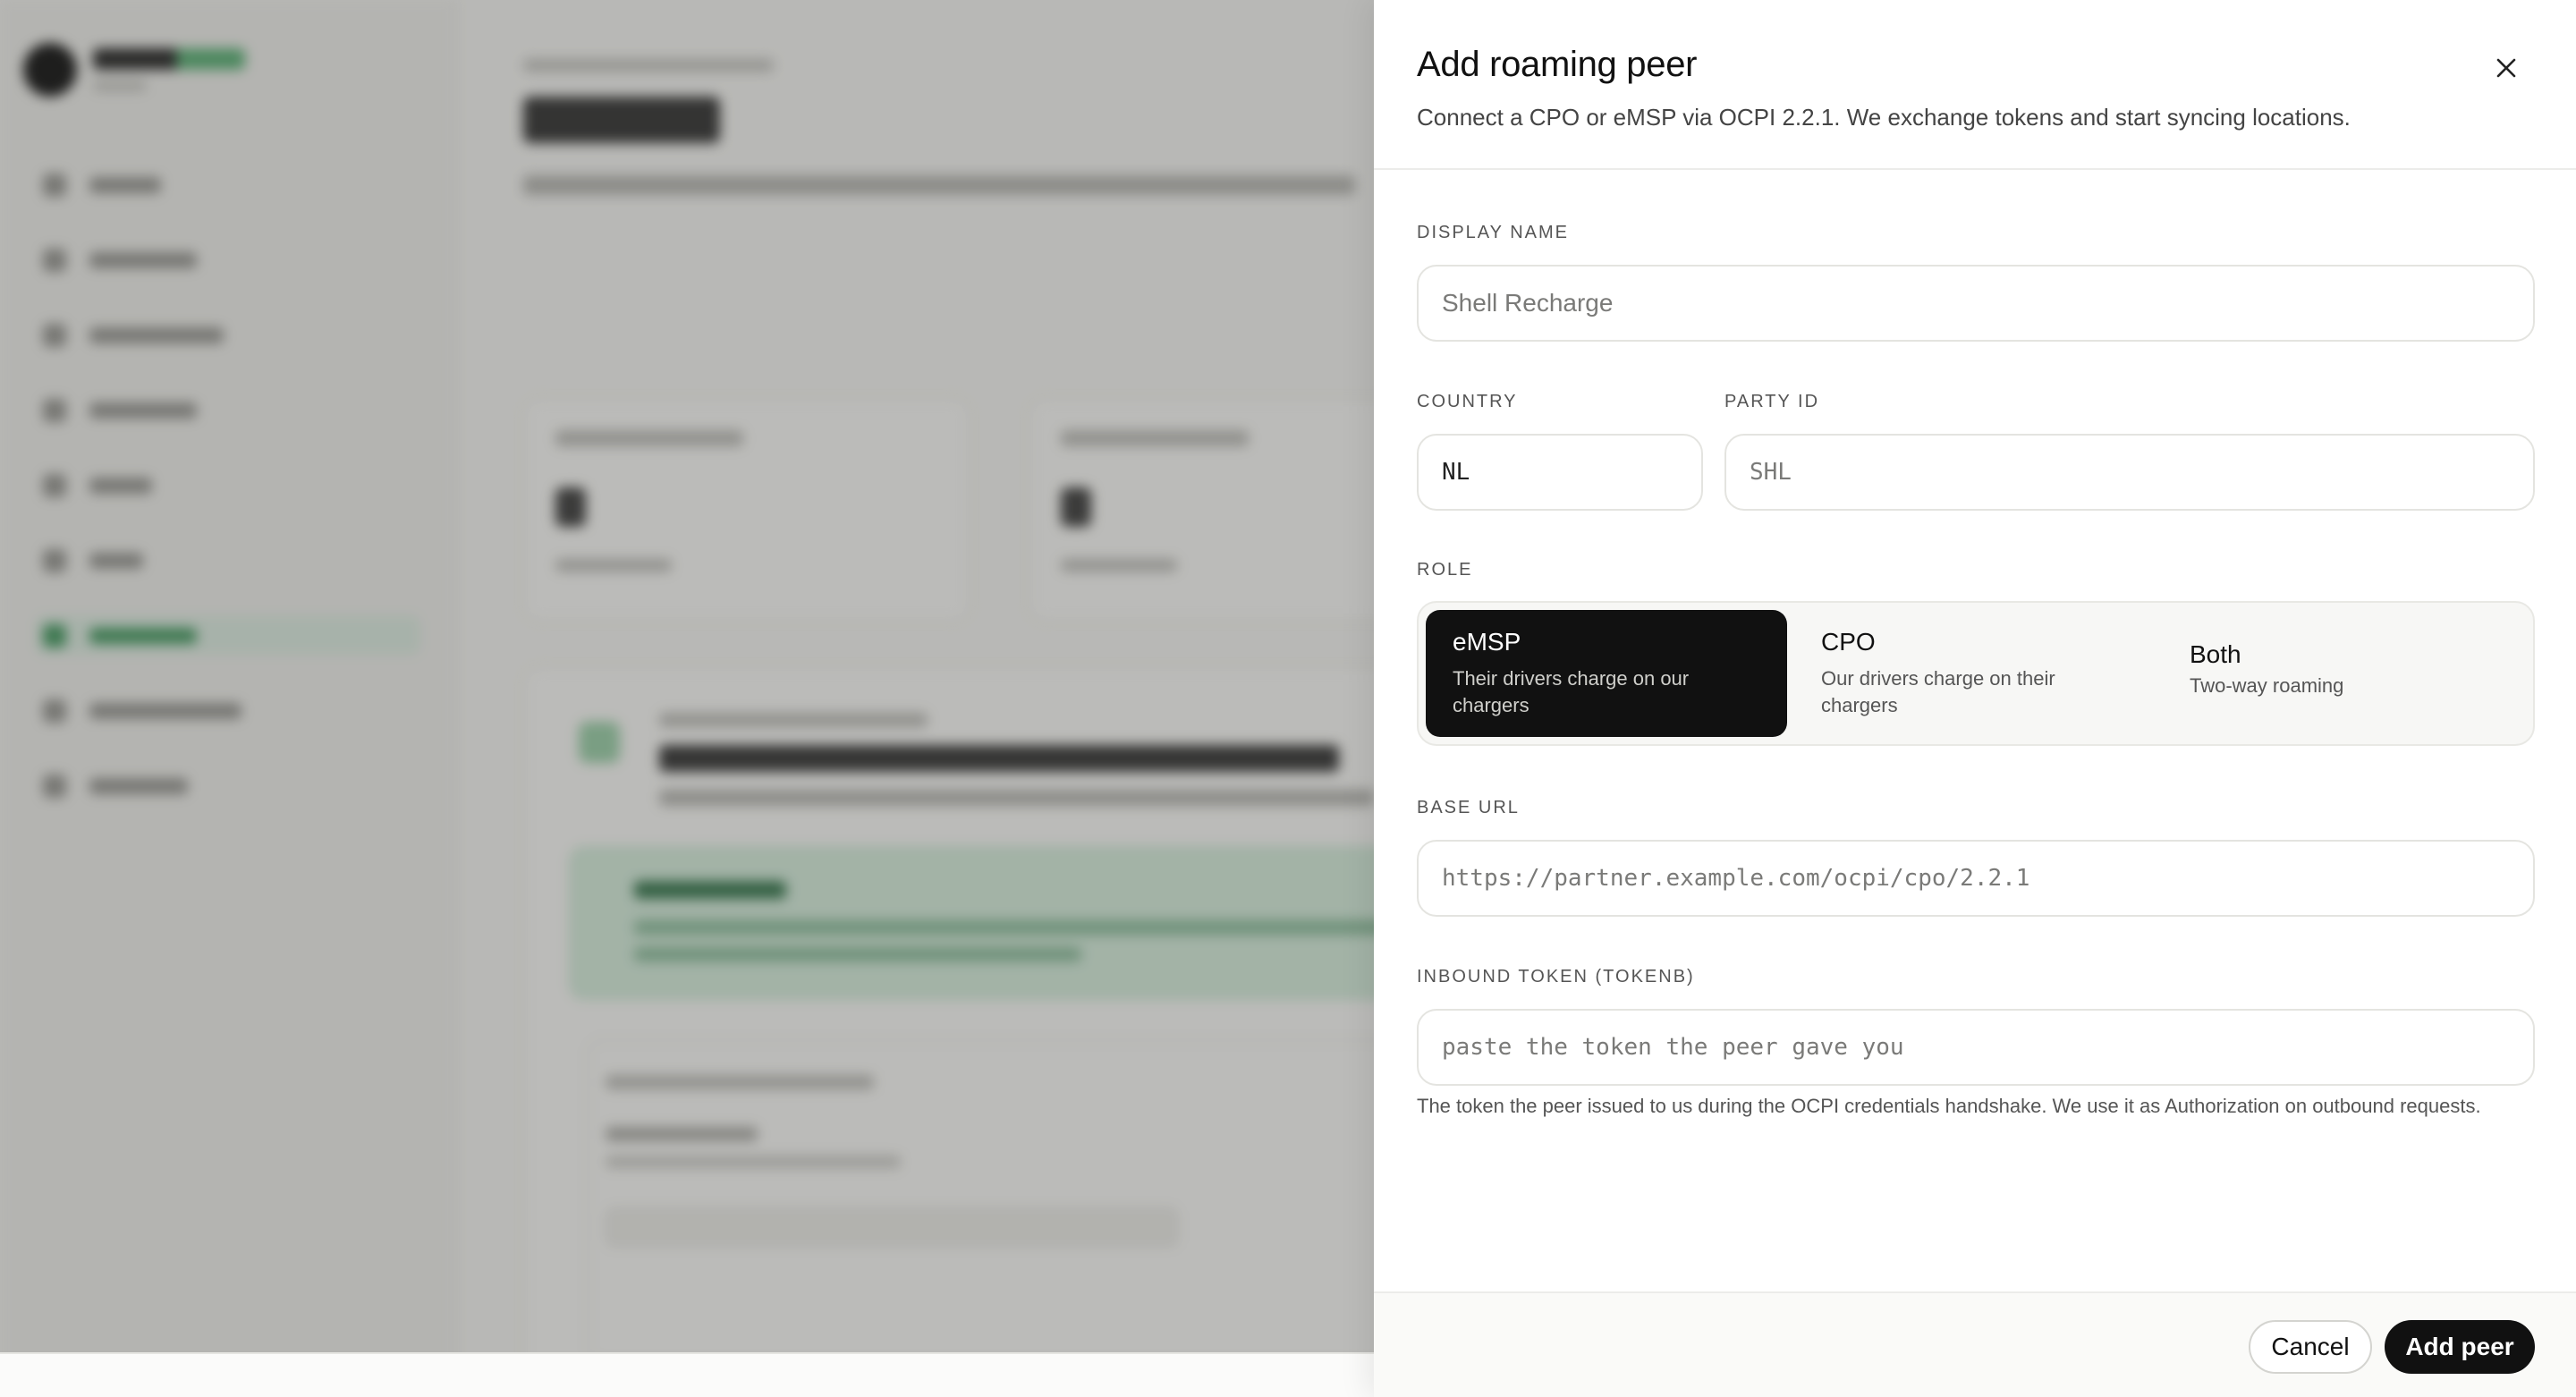 The height and width of the screenshot is (1397, 2576). Describe the element at coordinates (2267, 685) in the screenshot. I see `role-option-desc: Two-way roaming` at that location.